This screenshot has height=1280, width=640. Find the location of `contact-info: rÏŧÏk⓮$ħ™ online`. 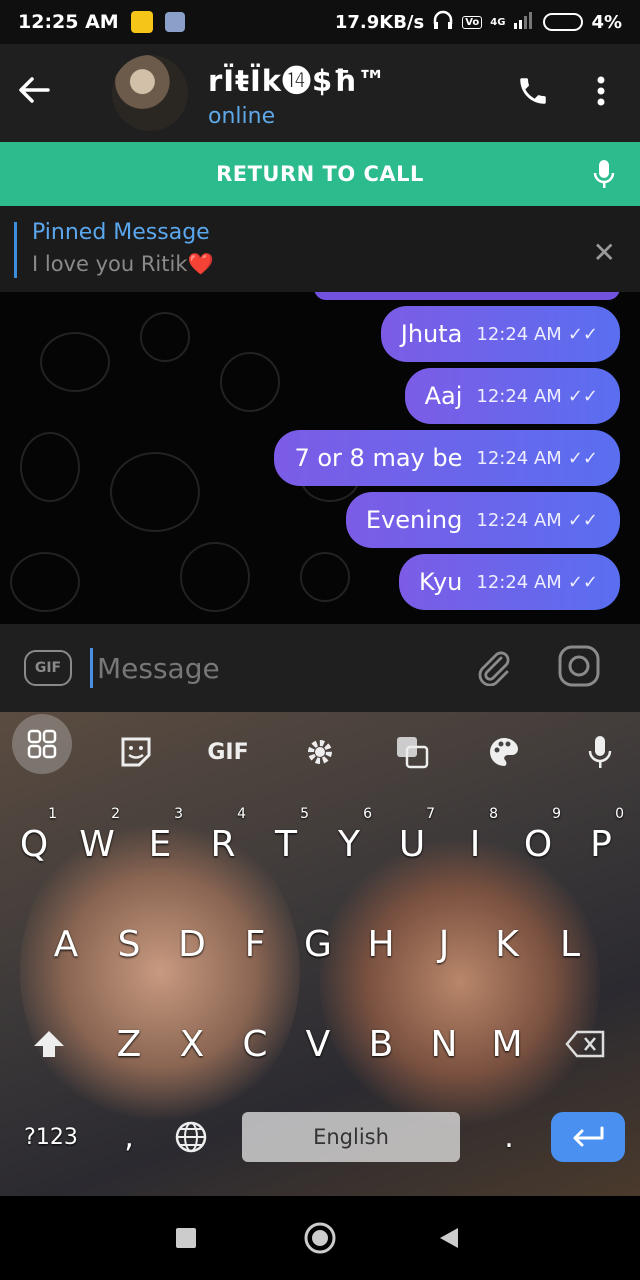

contact-info: rÏŧÏk⓮$ħ™ online is located at coordinates (297, 93).